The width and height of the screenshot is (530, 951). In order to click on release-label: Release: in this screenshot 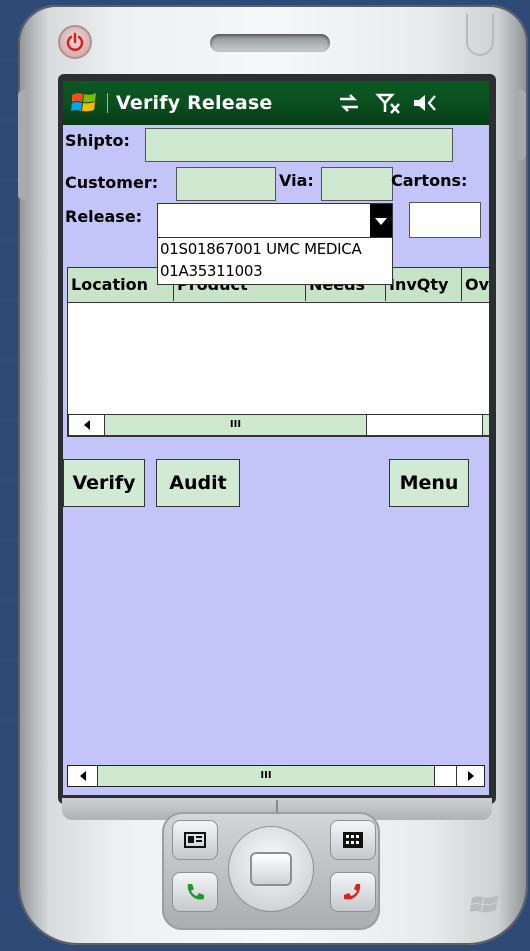, I will do `click(104, 216)`.